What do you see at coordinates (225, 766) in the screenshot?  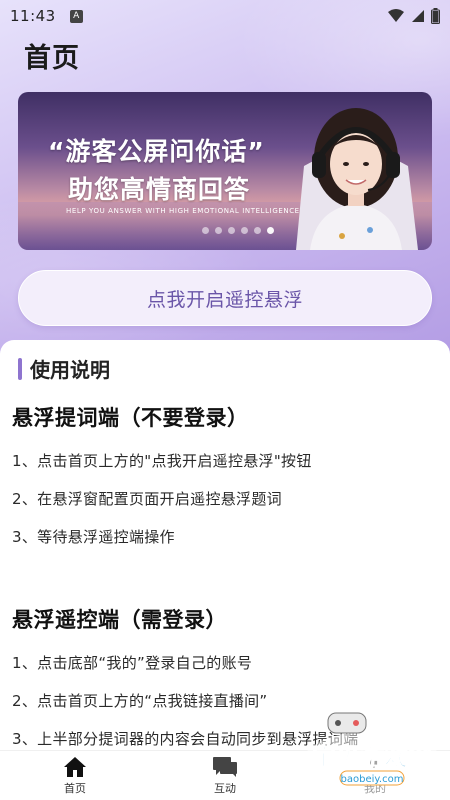 I see `chat-icon` at bounding box center [225, 766].